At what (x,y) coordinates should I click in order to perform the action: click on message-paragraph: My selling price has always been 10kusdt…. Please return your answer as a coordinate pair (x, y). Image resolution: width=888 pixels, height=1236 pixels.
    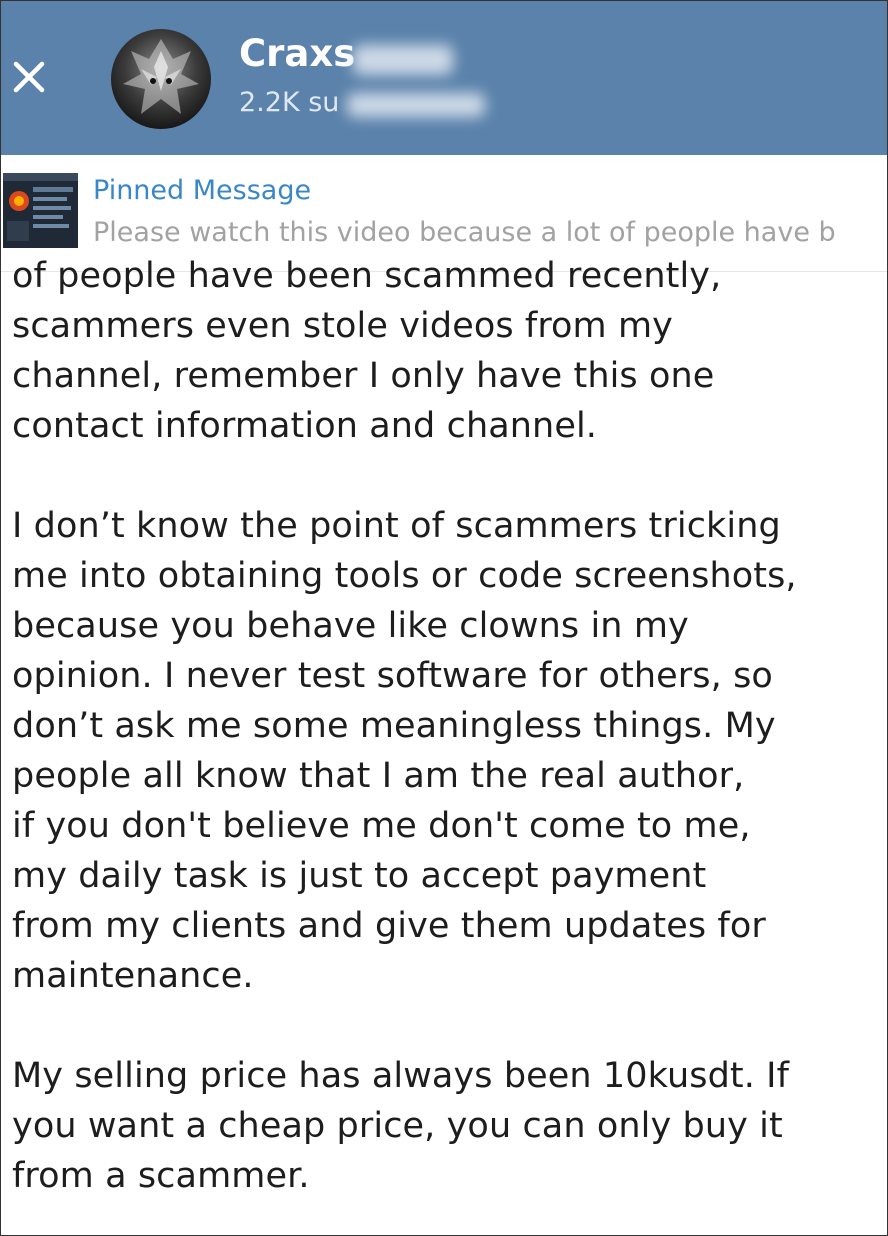
    Looking at the image, I should click on (445, 1126).